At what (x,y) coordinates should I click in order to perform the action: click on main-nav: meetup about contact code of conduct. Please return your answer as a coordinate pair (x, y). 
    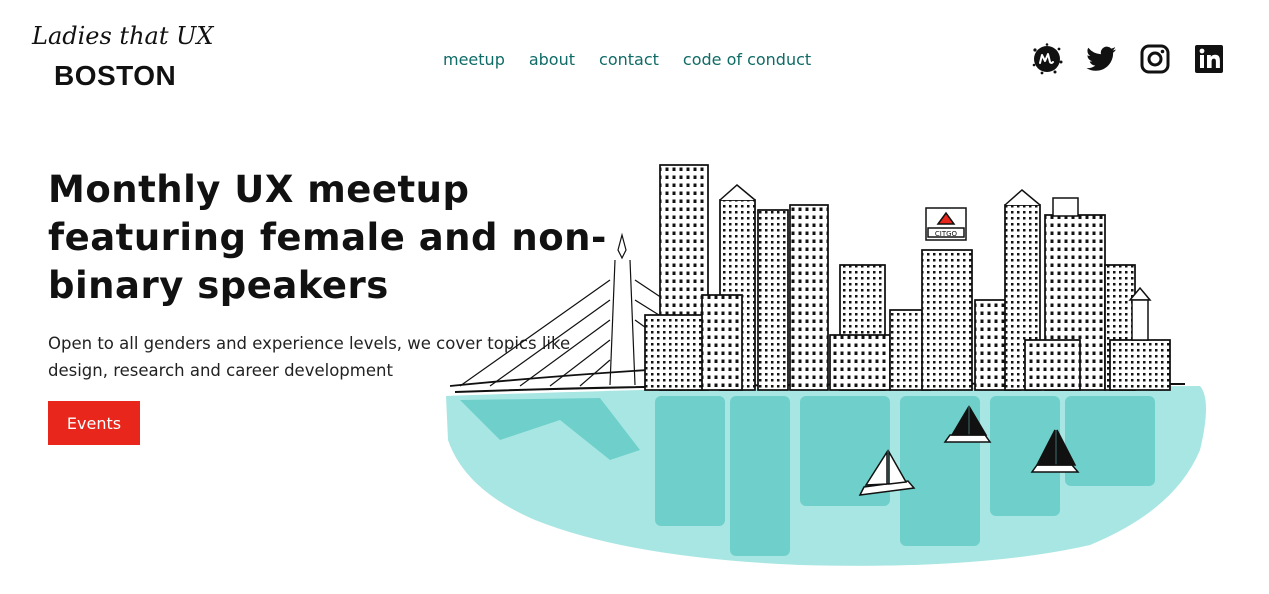
    Looking at the image, I should click on (627, 59).